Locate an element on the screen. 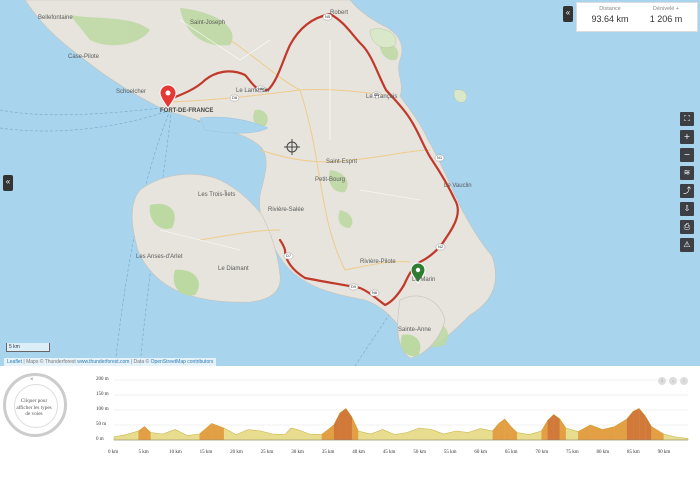 The image size is (700, 477). x-tick-label: 0 km is located at coordinates (113, 452).